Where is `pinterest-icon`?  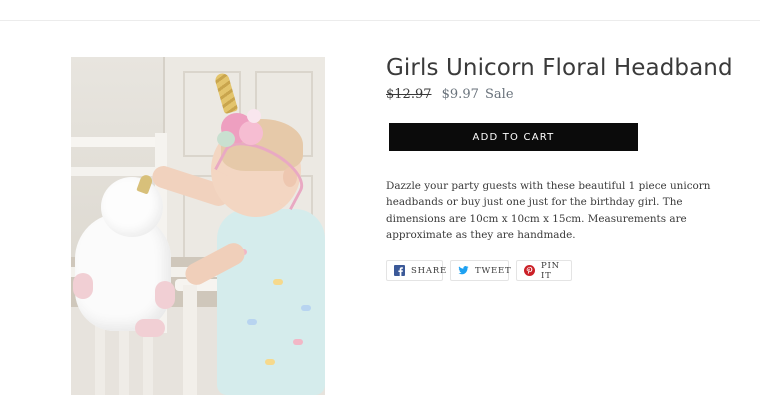
pinterest-icon is located at coordinates (529, 270).